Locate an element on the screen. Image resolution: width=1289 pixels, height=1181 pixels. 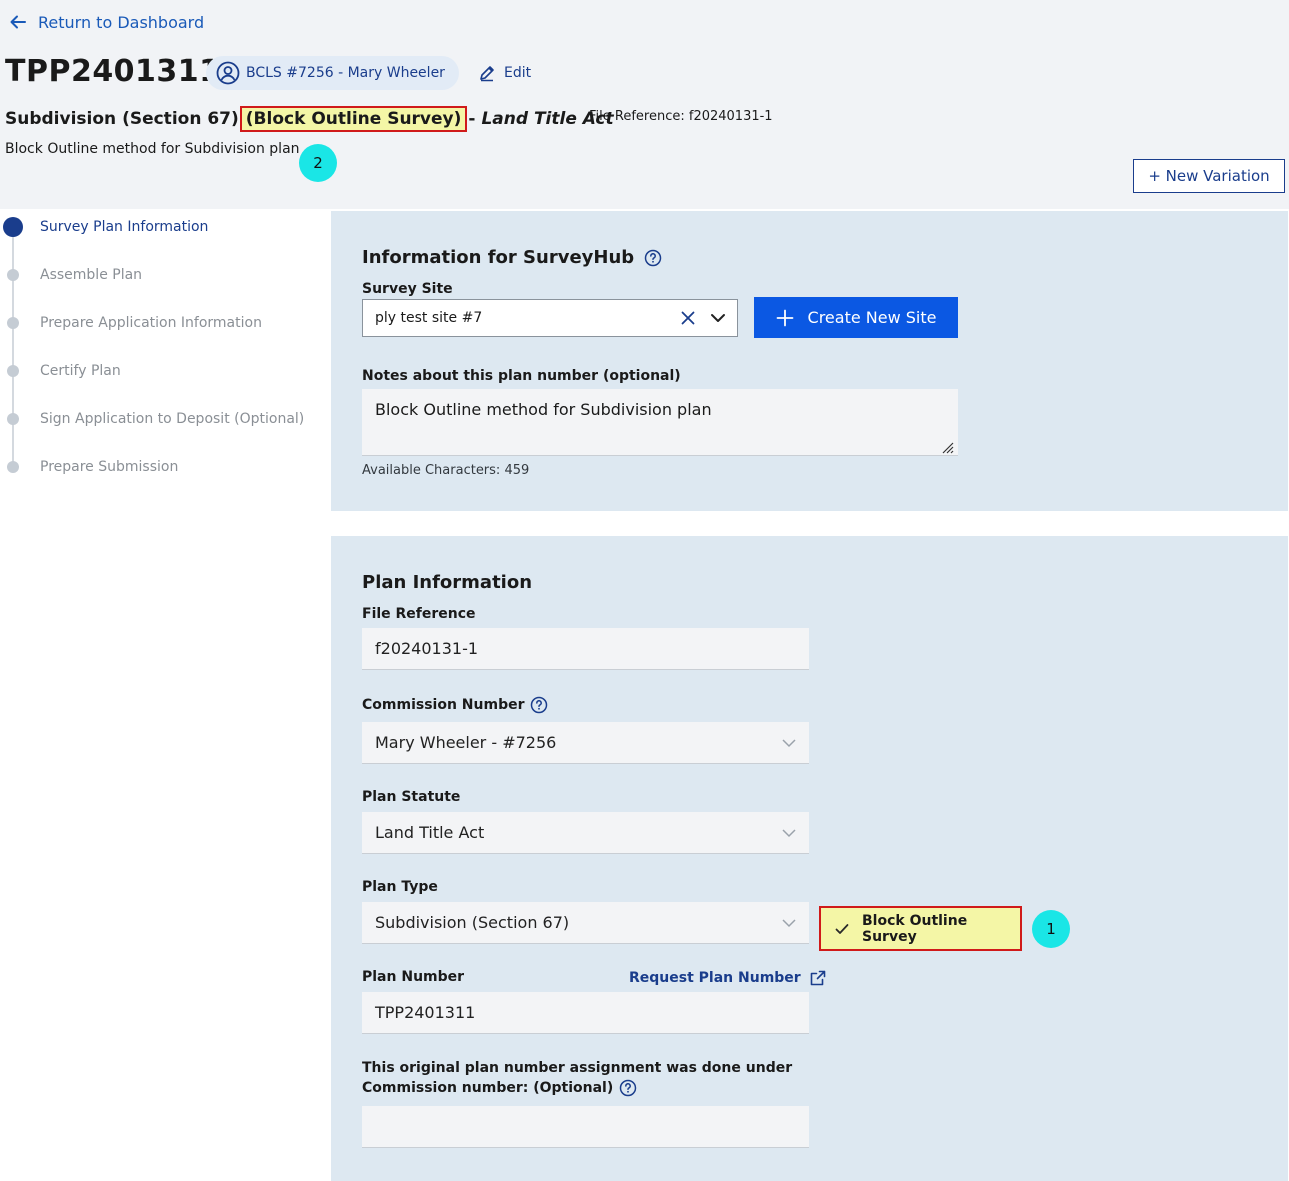
subtitle-dash: - is located at coordinates (472, 119).